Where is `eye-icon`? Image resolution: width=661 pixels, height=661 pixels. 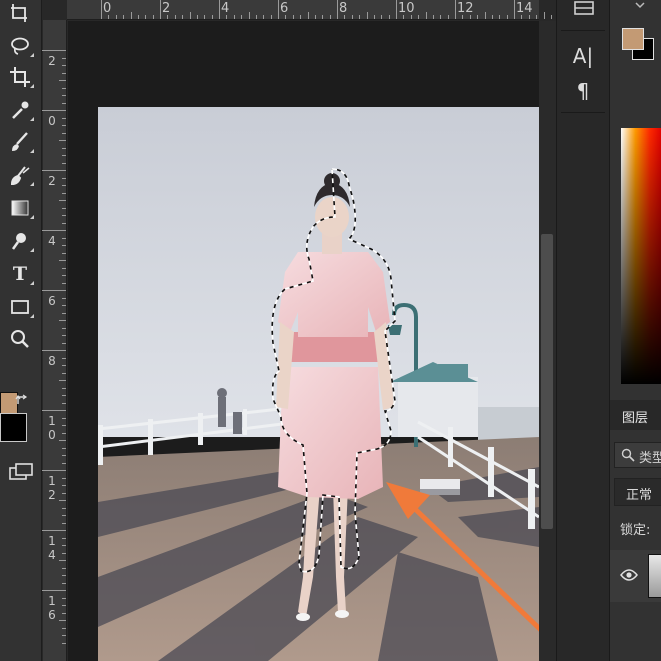
eye-icon is located at coordinates (629, 575).